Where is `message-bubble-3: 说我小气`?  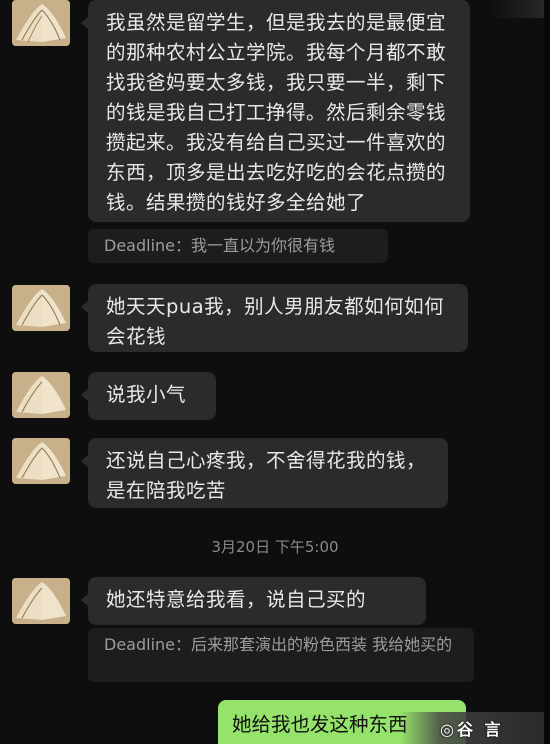 message-bubble-3: 说我小气 is located at coordinates (148, 396).